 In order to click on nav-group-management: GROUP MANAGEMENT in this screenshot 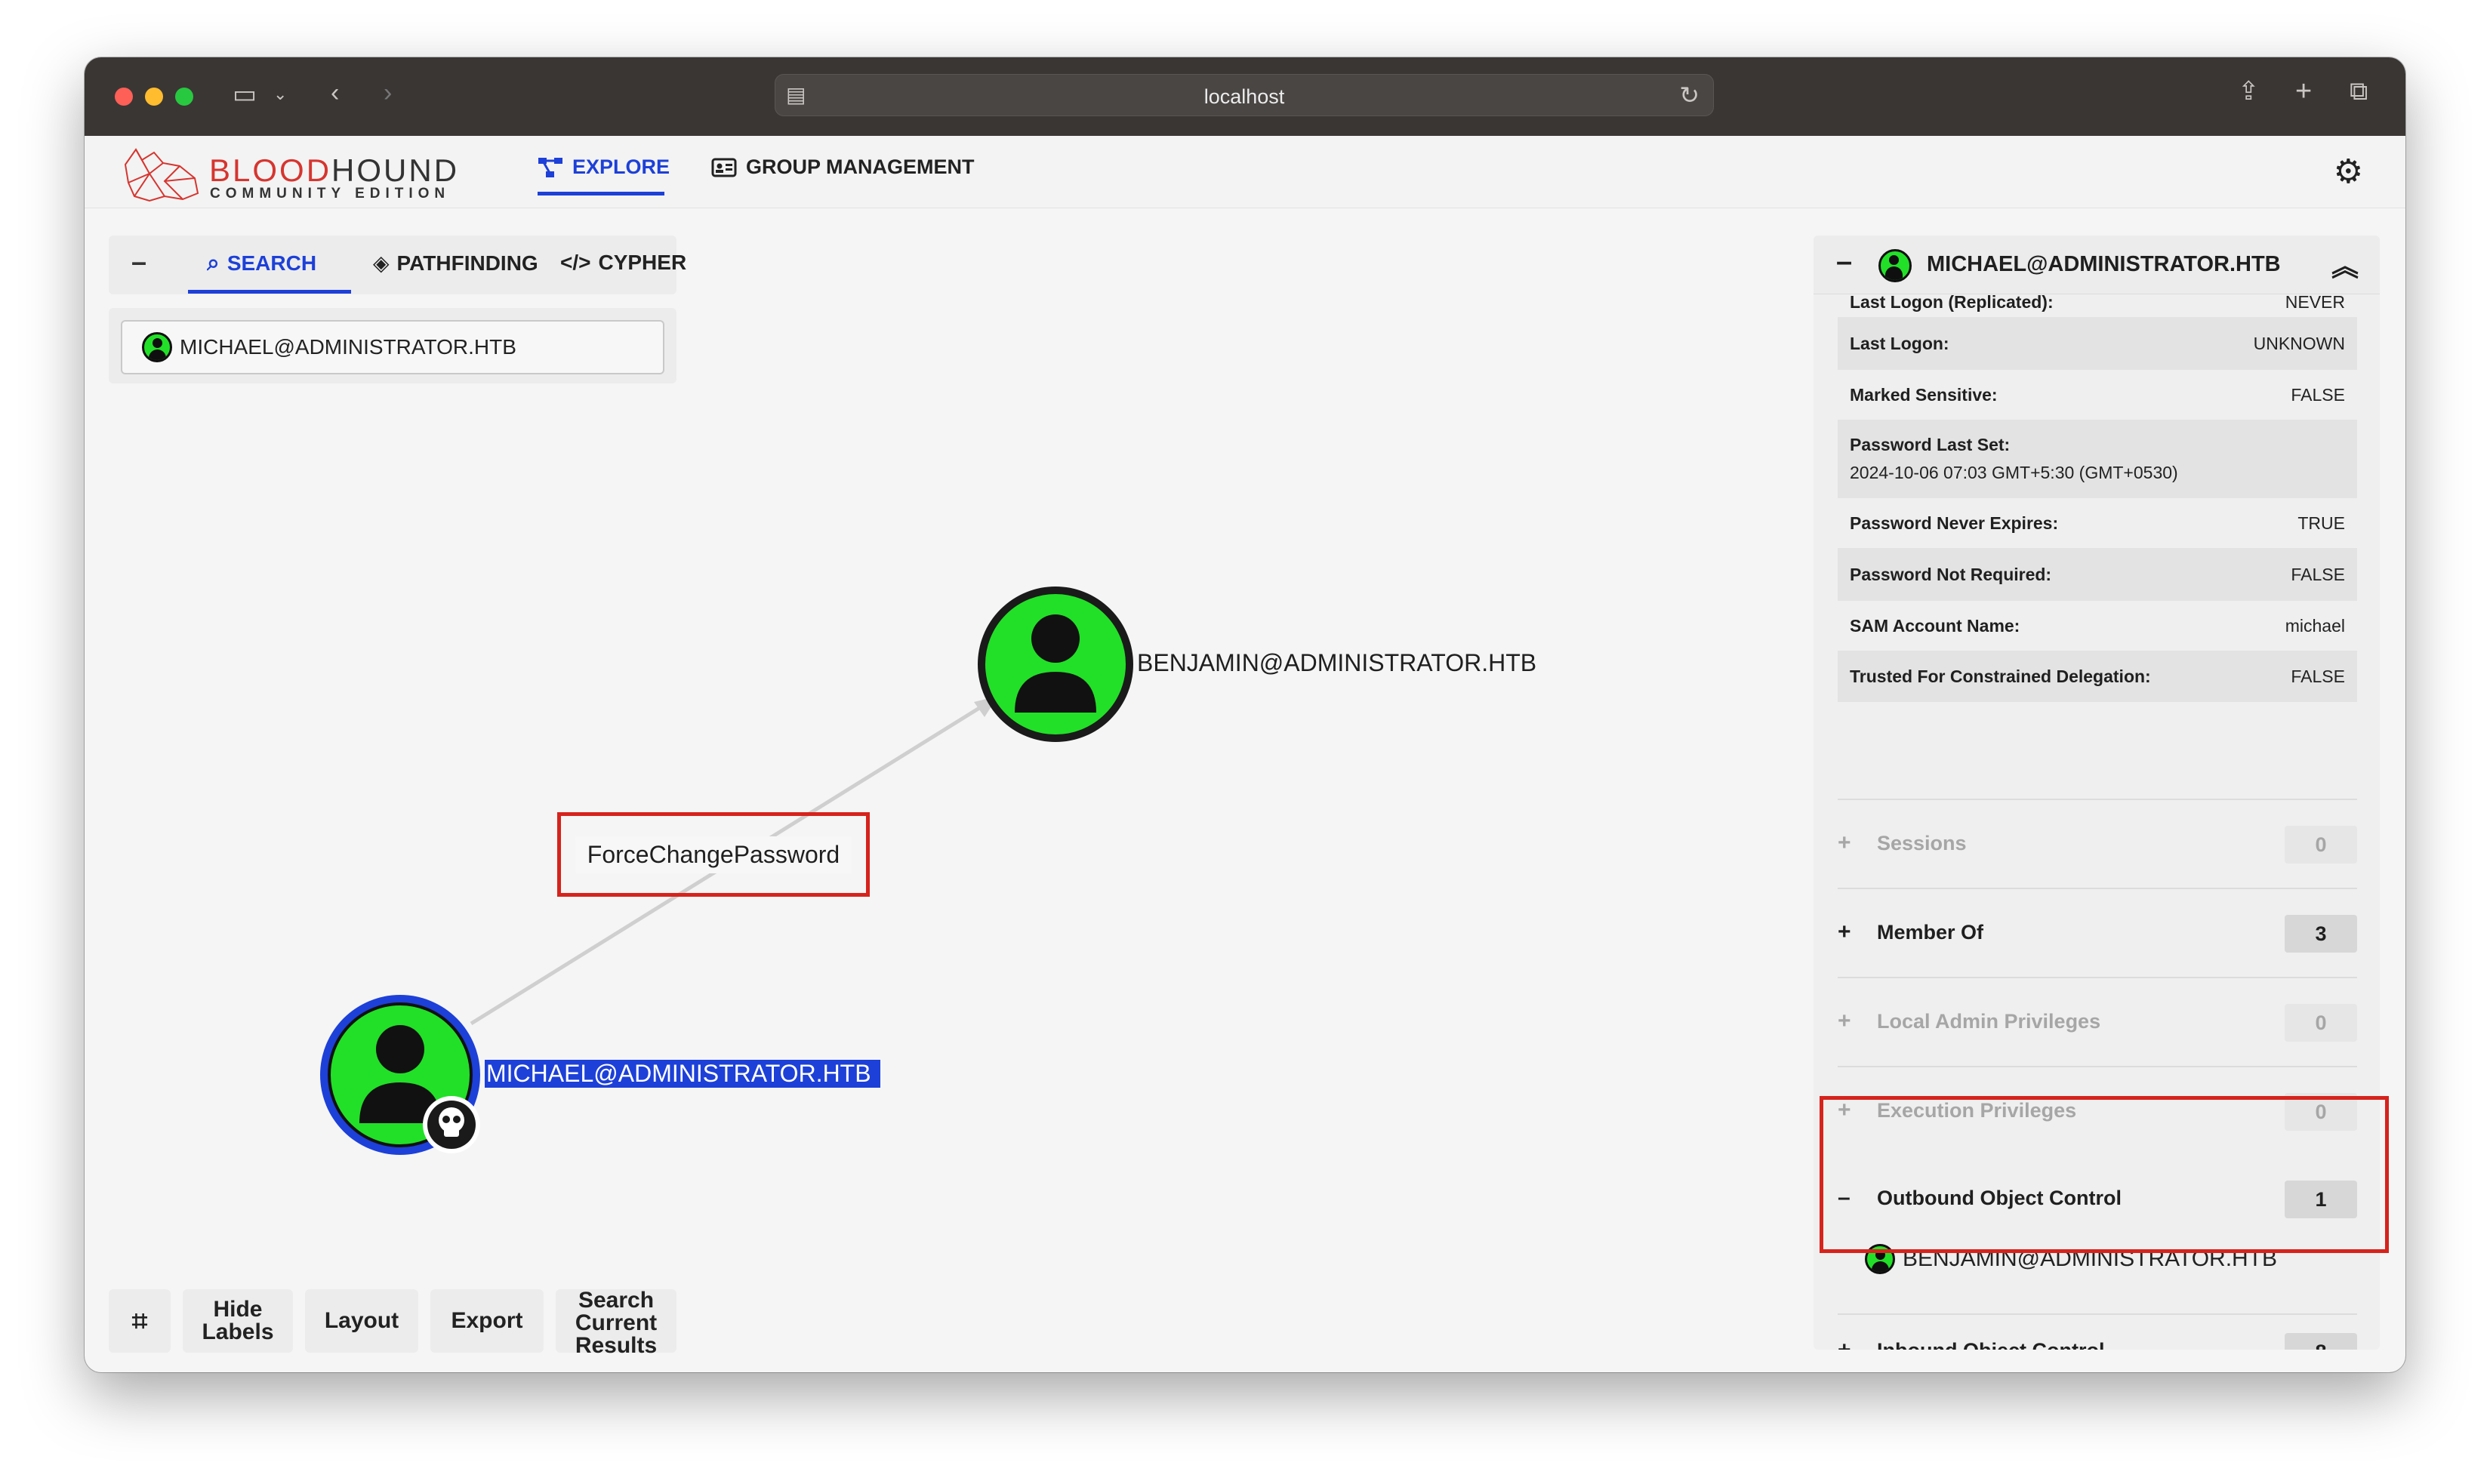, I will do `click(843, 167)`.